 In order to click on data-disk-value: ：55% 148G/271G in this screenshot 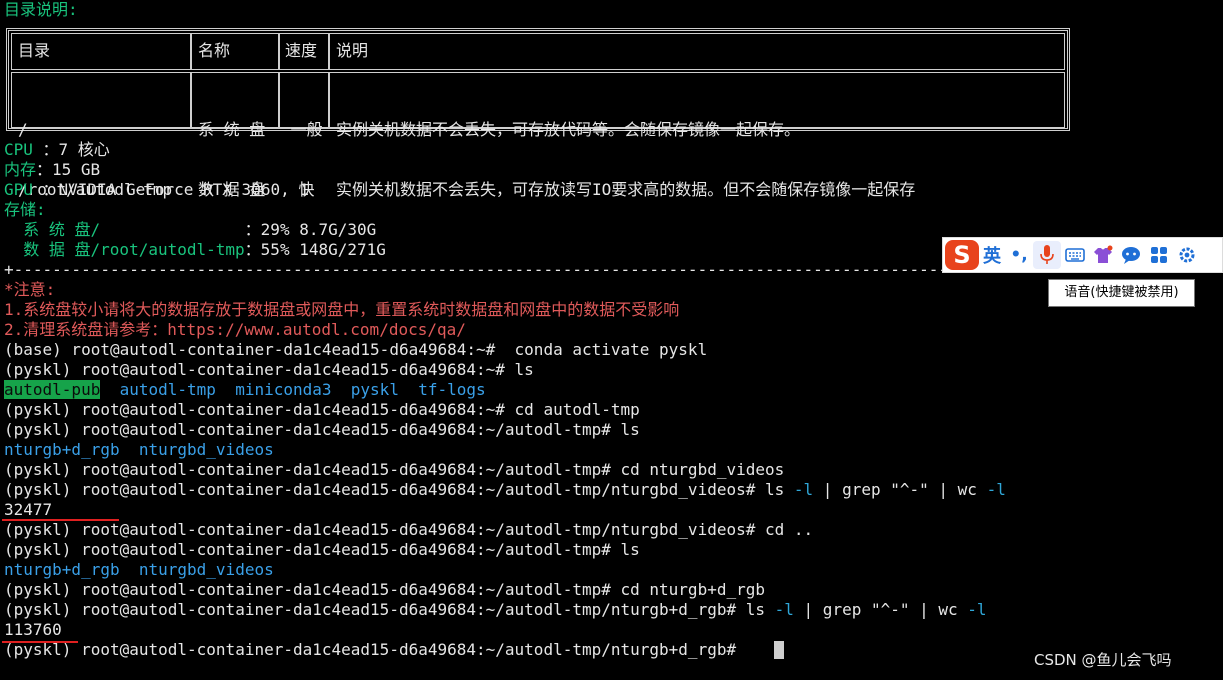, I will do `click(315, 249)`.